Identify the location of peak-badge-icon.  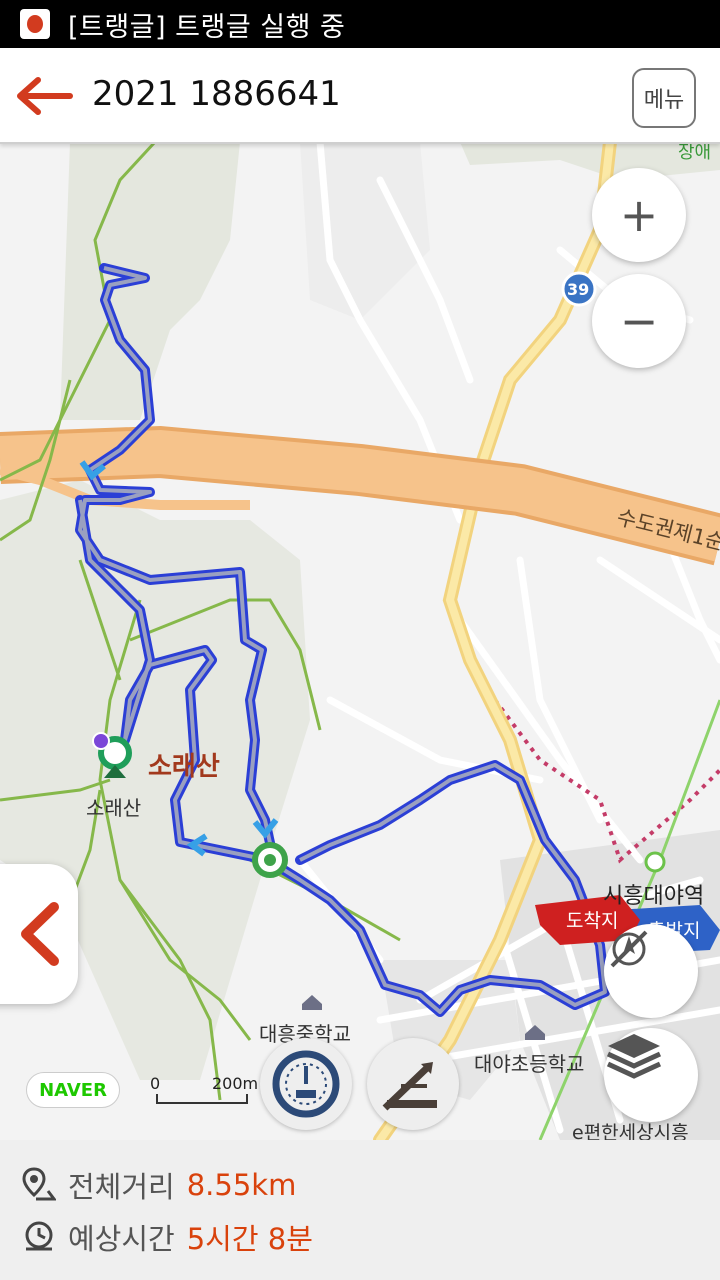
(101, 741).